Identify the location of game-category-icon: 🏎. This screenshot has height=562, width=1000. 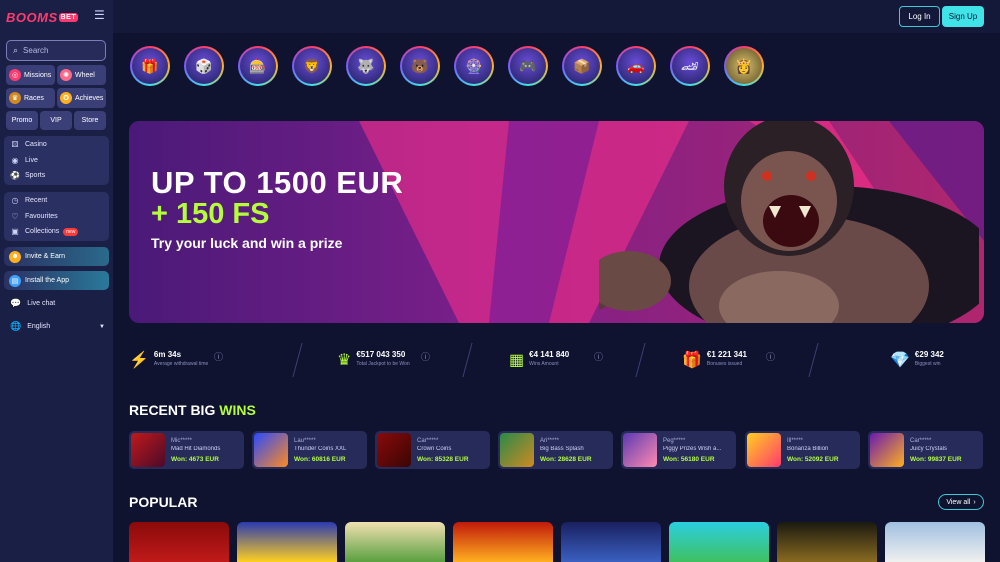
(690, 66).